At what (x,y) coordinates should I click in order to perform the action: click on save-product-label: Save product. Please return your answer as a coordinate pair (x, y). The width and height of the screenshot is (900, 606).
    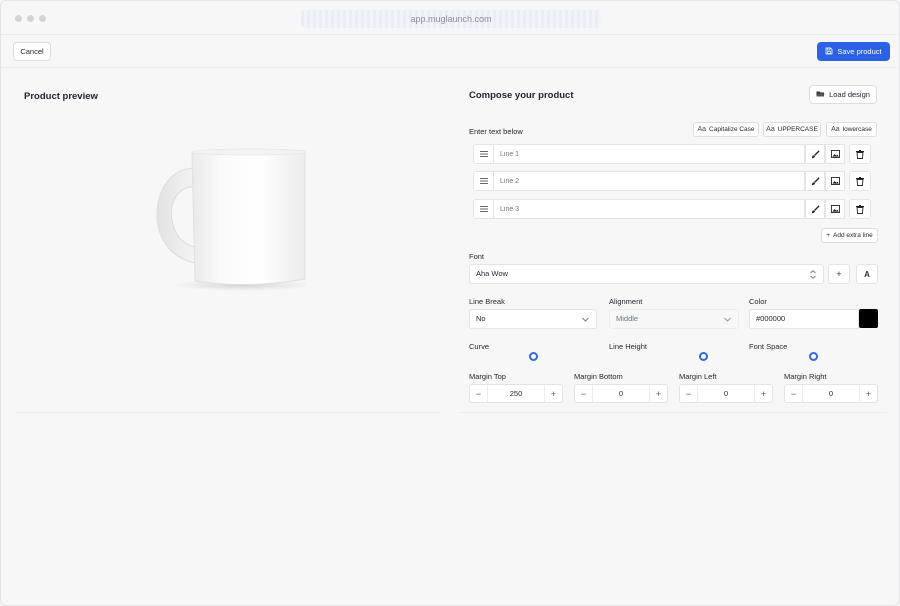
    Looking at the image, I should click on (859, 51).